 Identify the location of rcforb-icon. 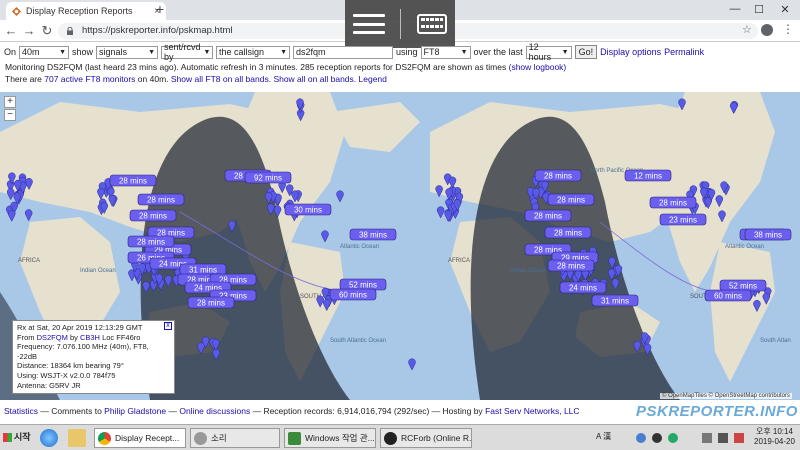
(390, 438).